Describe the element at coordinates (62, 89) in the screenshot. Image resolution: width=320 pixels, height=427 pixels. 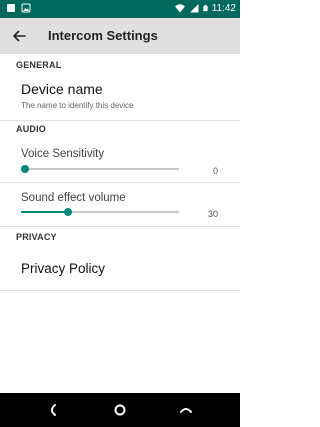
I see `pref-device-name-title: Device name` at that location.